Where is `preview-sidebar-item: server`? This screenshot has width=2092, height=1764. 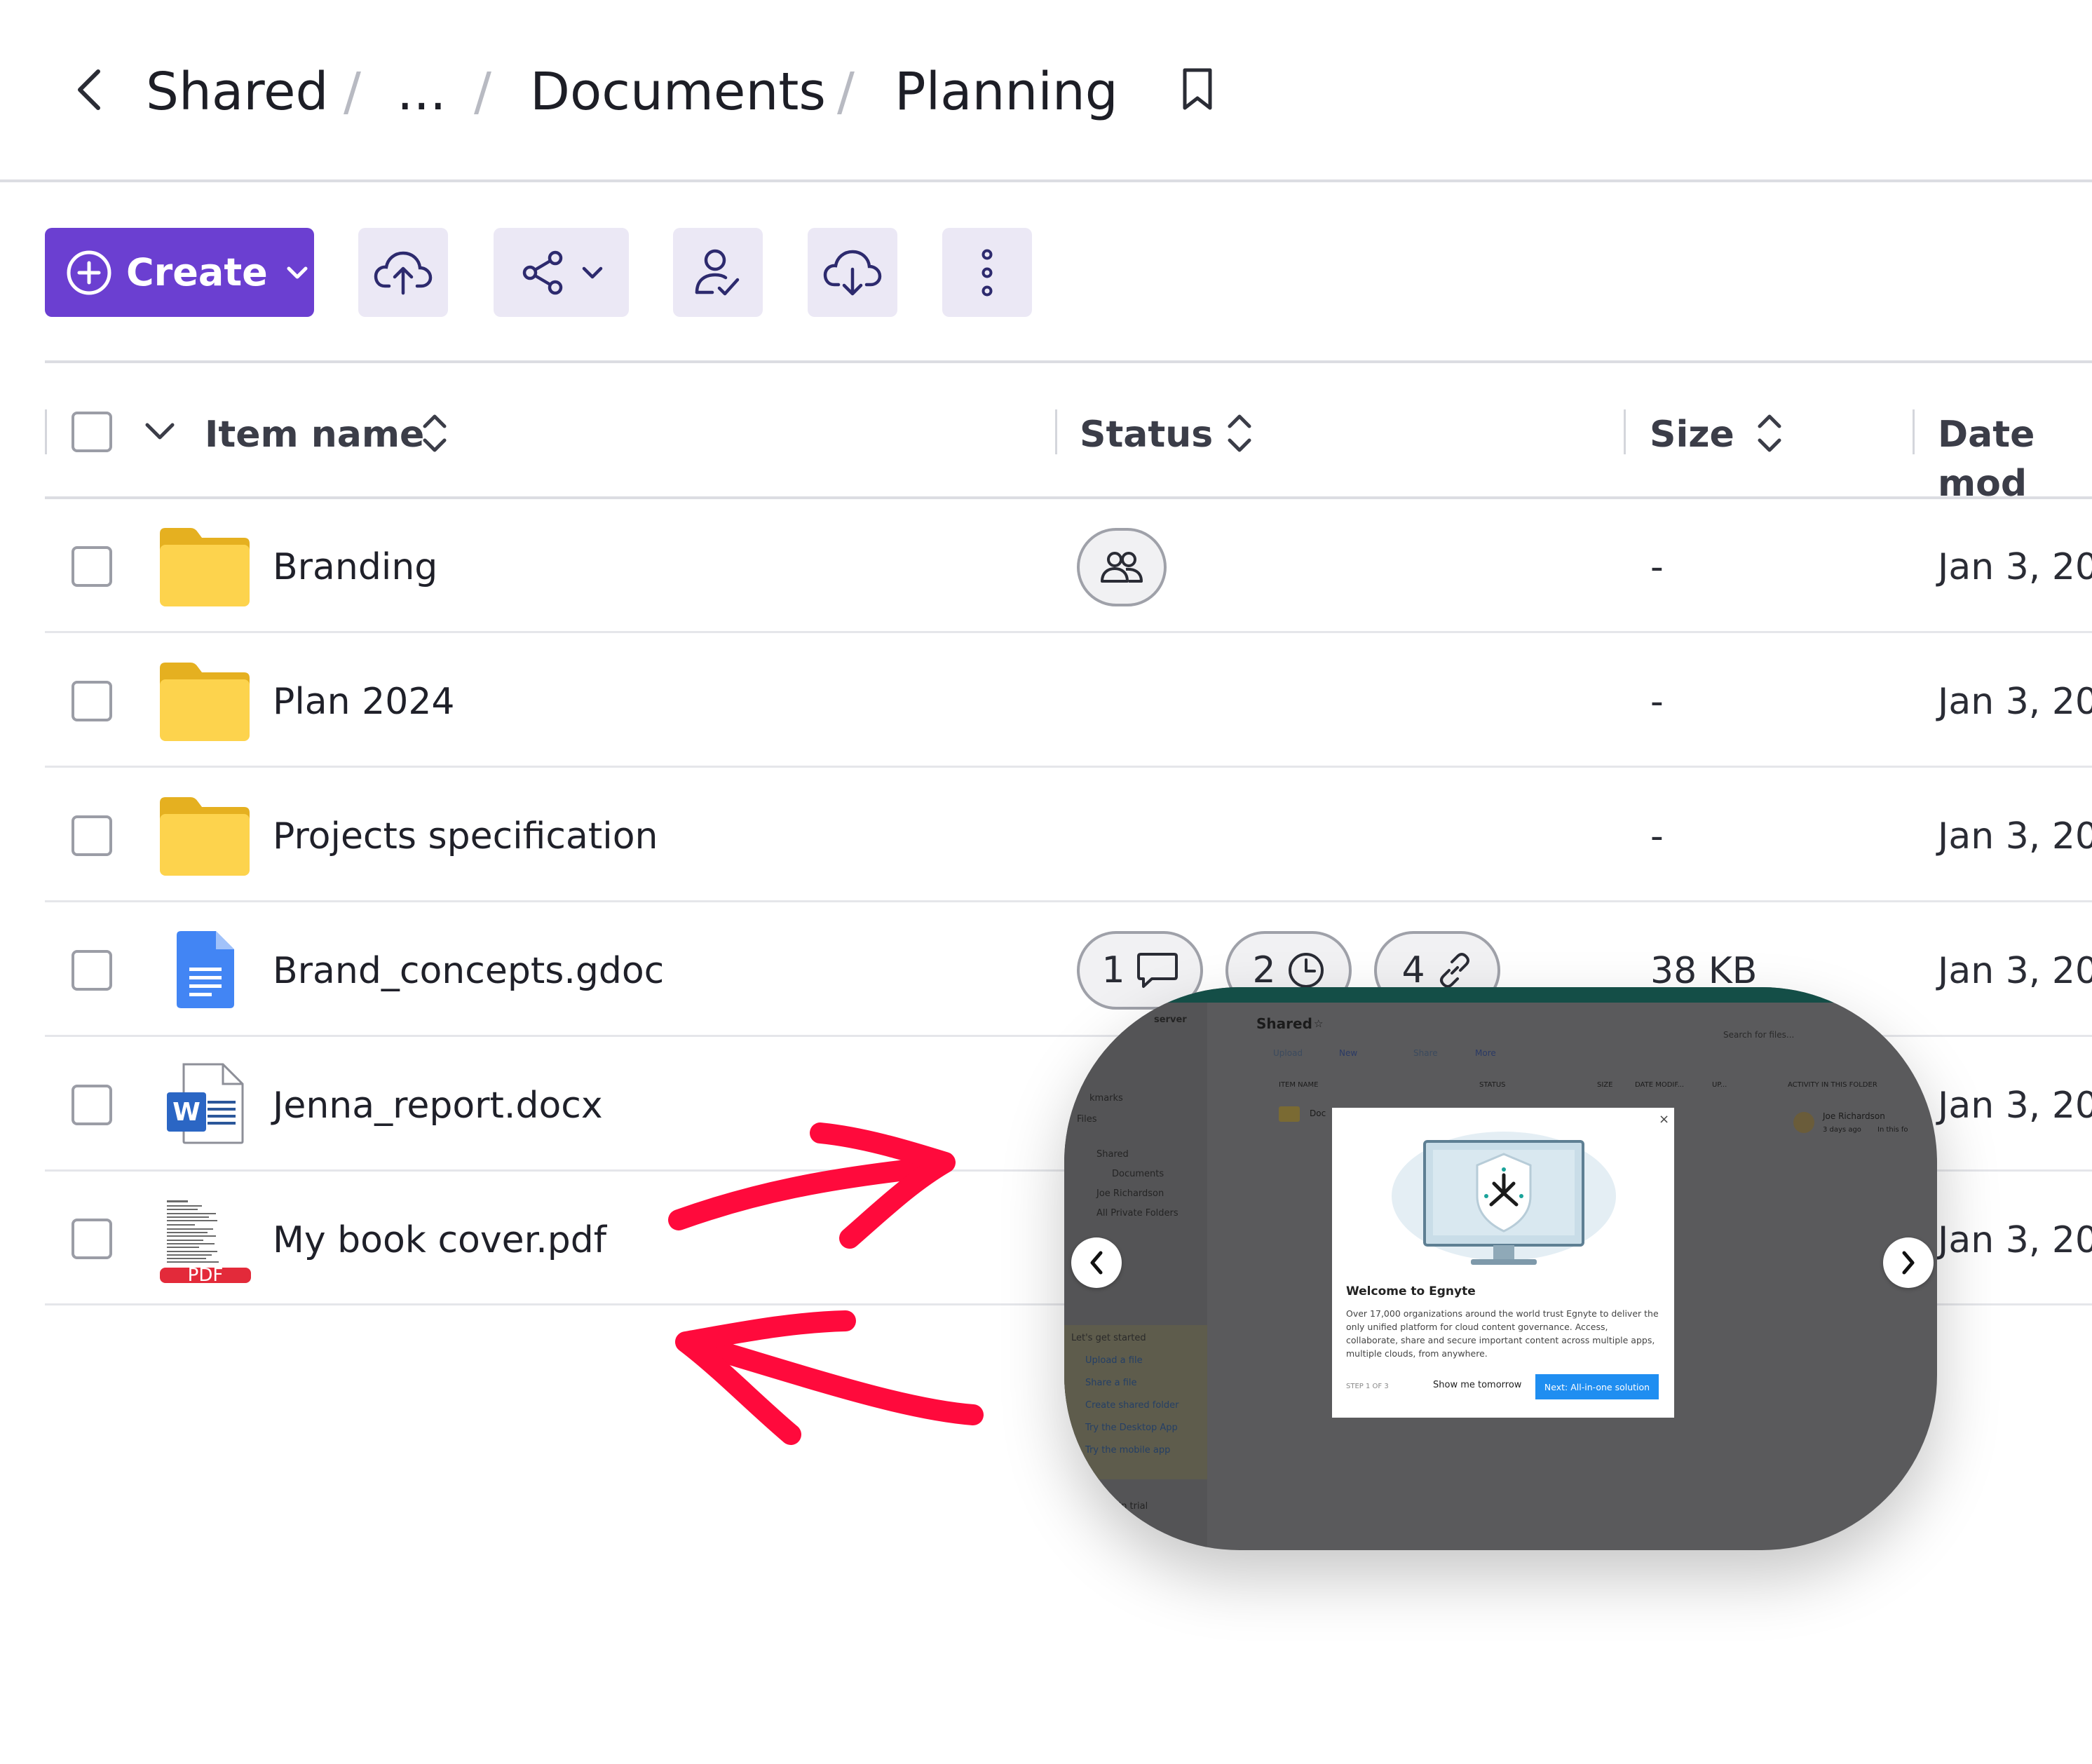 preview-sidebar-item: server is located at coordinates (1170, 1020).